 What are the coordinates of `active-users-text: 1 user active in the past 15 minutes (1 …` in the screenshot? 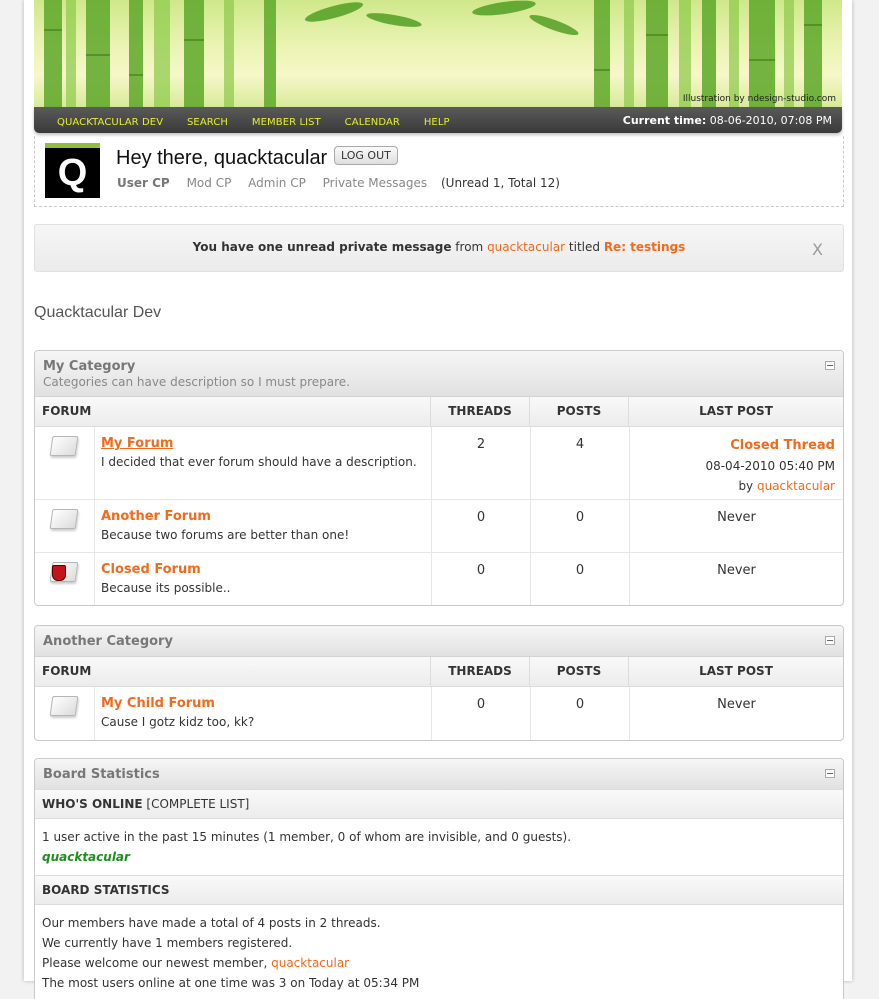 It's located at (307, 837).